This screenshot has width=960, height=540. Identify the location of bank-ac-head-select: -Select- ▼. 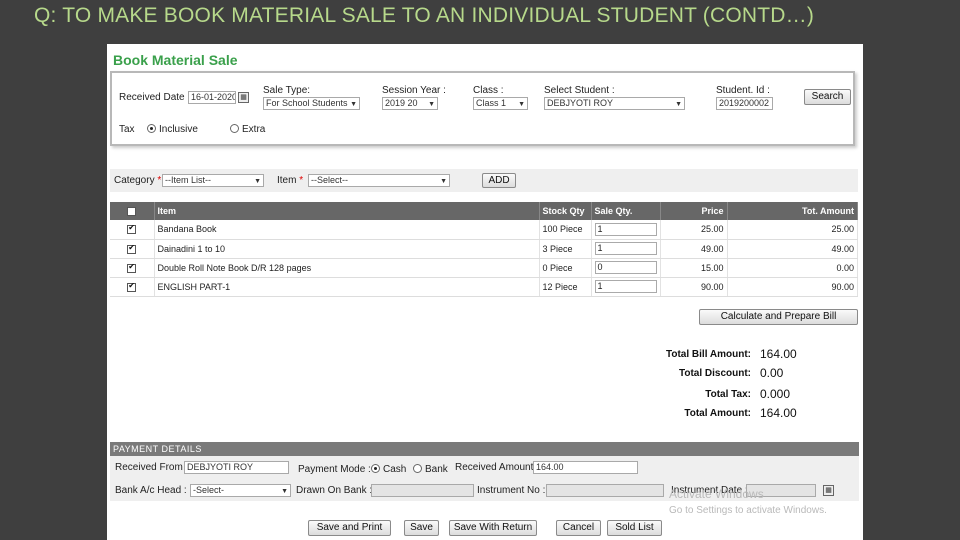
(240, 490).